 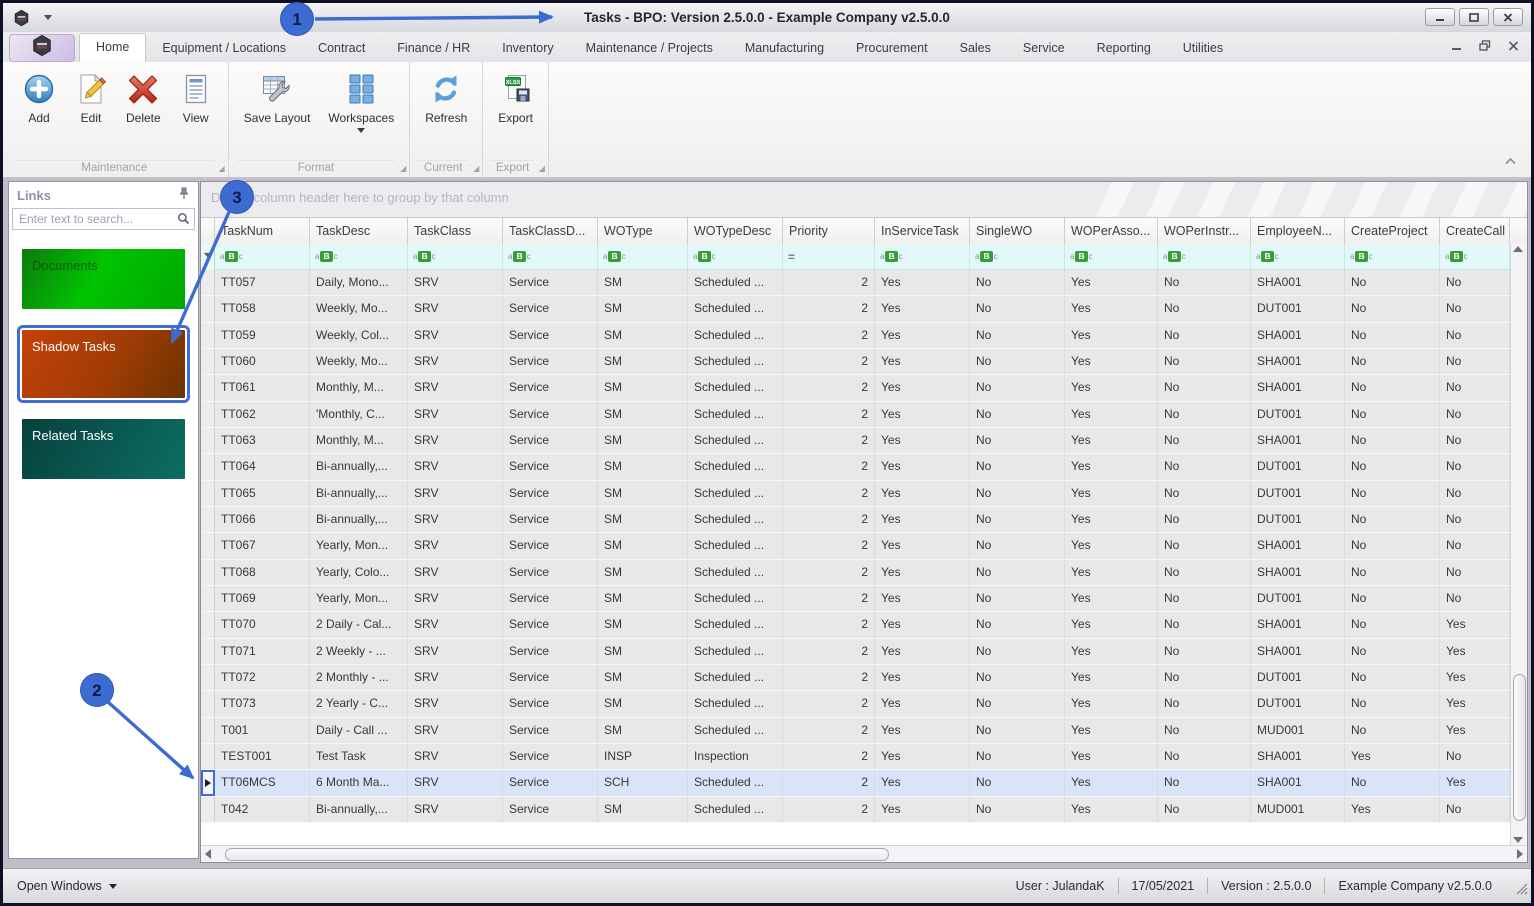 I want to click on scroll-right-icon, so click(x=1520, y=854).